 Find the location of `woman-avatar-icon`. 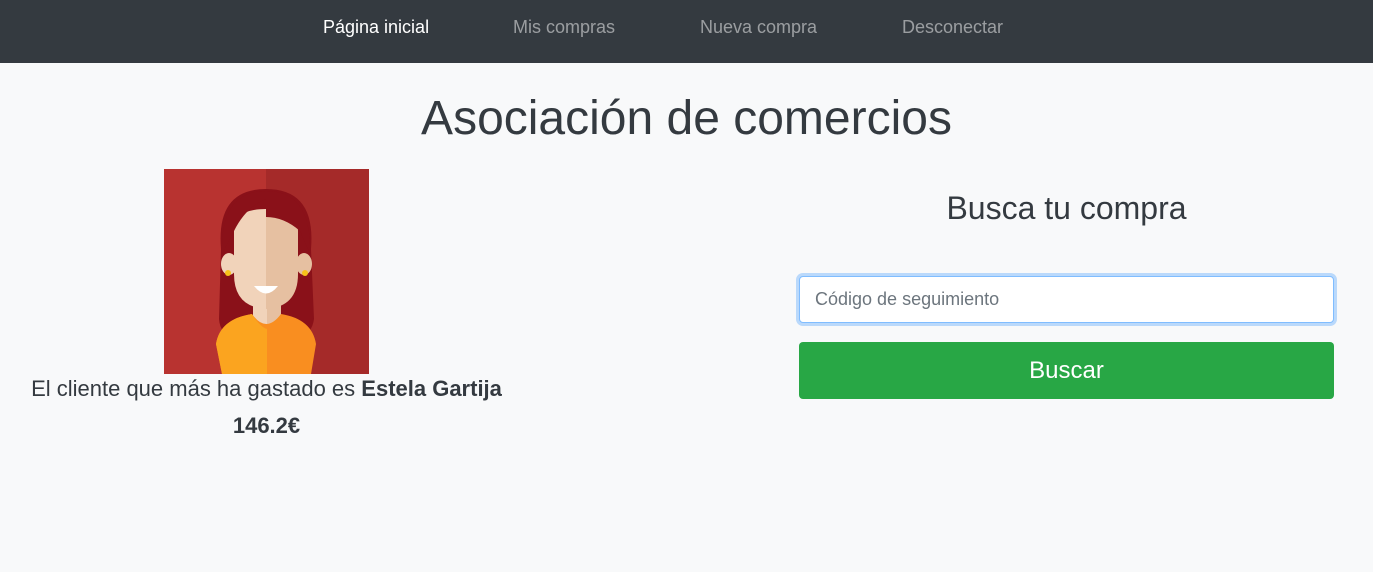

woman-avatar-icon is located at coordinates (266, 271).